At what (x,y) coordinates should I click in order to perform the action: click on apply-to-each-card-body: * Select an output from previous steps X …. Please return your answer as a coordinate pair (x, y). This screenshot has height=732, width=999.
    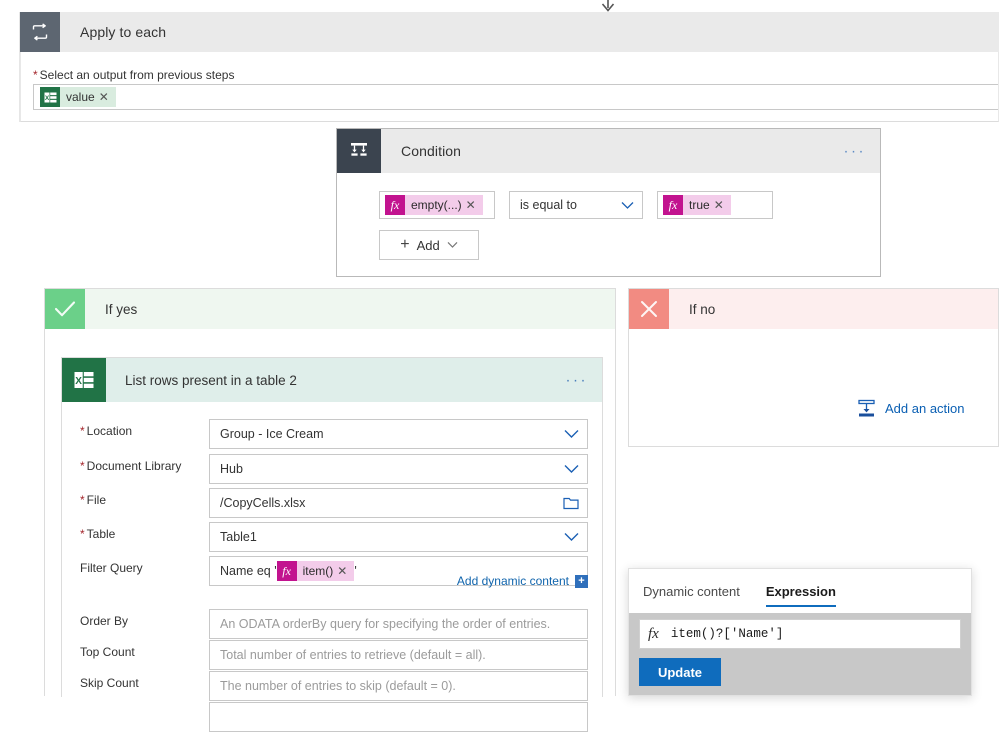
    Looking at the image, I should click on (509, 87).